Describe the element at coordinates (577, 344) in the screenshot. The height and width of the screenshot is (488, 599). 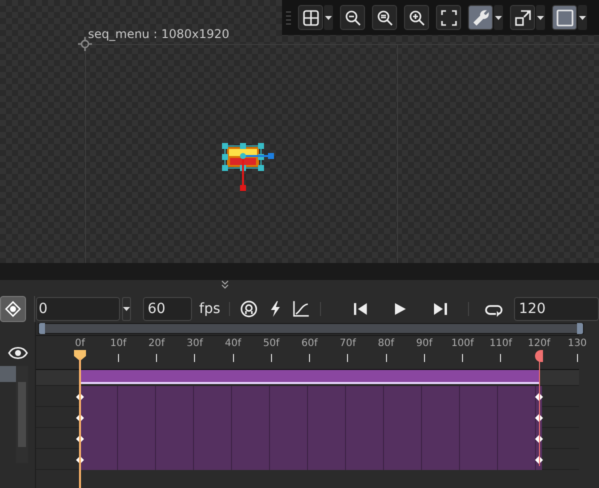
I see `ruler-label: 130` at that location.